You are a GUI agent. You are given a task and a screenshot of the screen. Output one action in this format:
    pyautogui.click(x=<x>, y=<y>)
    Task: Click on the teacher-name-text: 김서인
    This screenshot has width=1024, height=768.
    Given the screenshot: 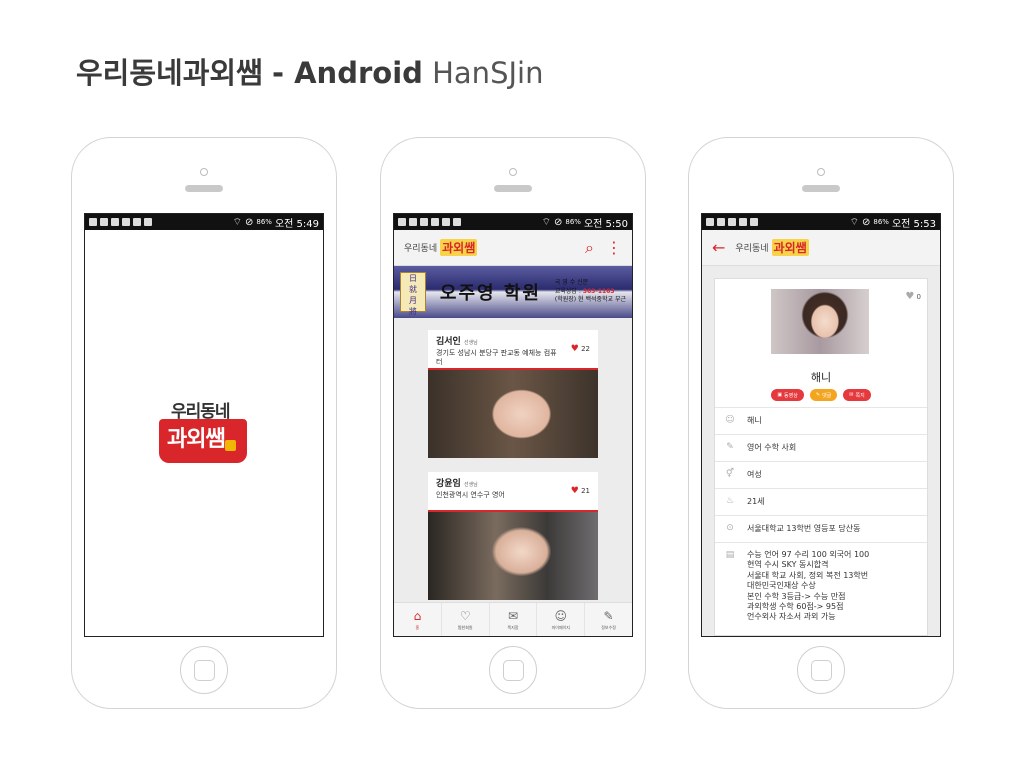 What is the action you would take?
    pyautogui.click(x=448, y=342)
    